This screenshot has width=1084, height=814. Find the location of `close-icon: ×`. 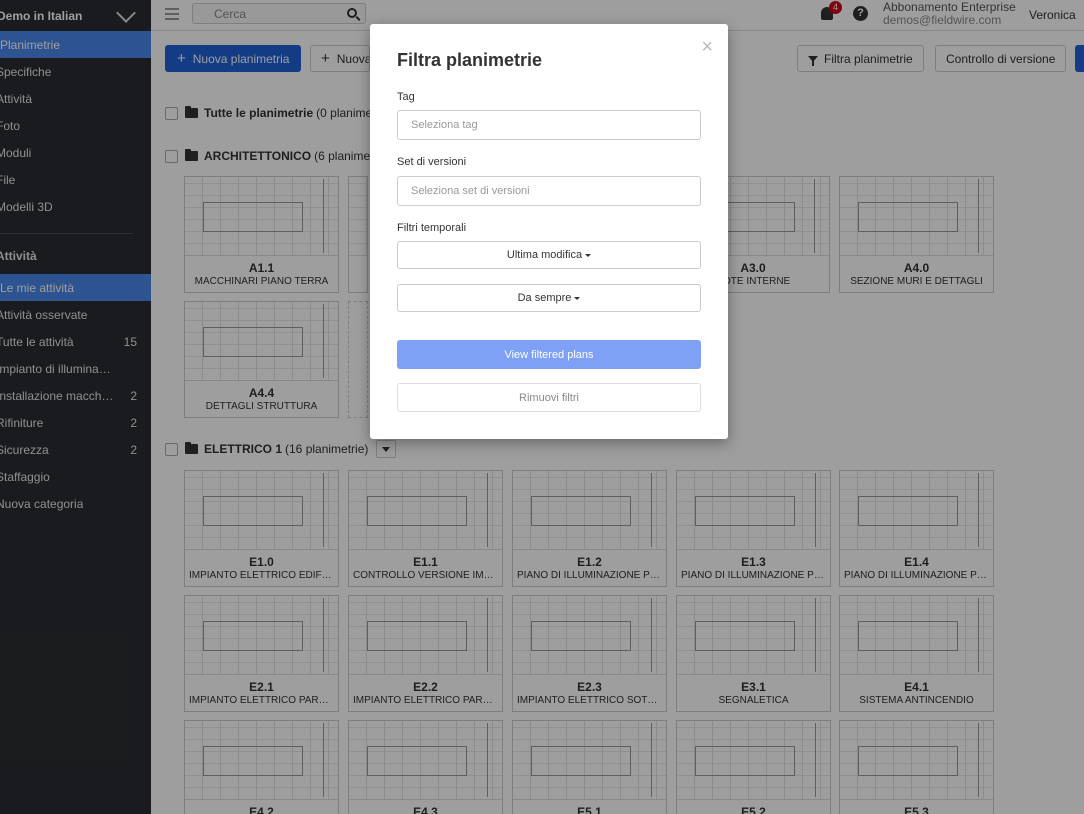

close-icon: × is located at coordinates (707, 47).